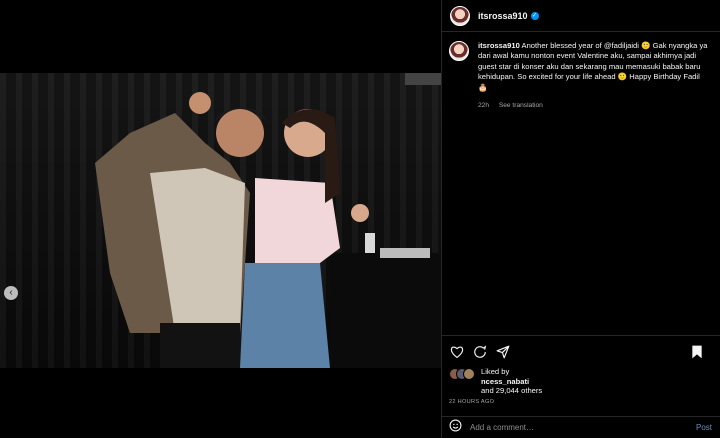 Image resolution: width=720 pixels, height=438 pixels. What do you see at coordinates (511, 391) in the screenshot?
I see `likes-count-link: and 29,044 others` at bounding box center [511, 391].